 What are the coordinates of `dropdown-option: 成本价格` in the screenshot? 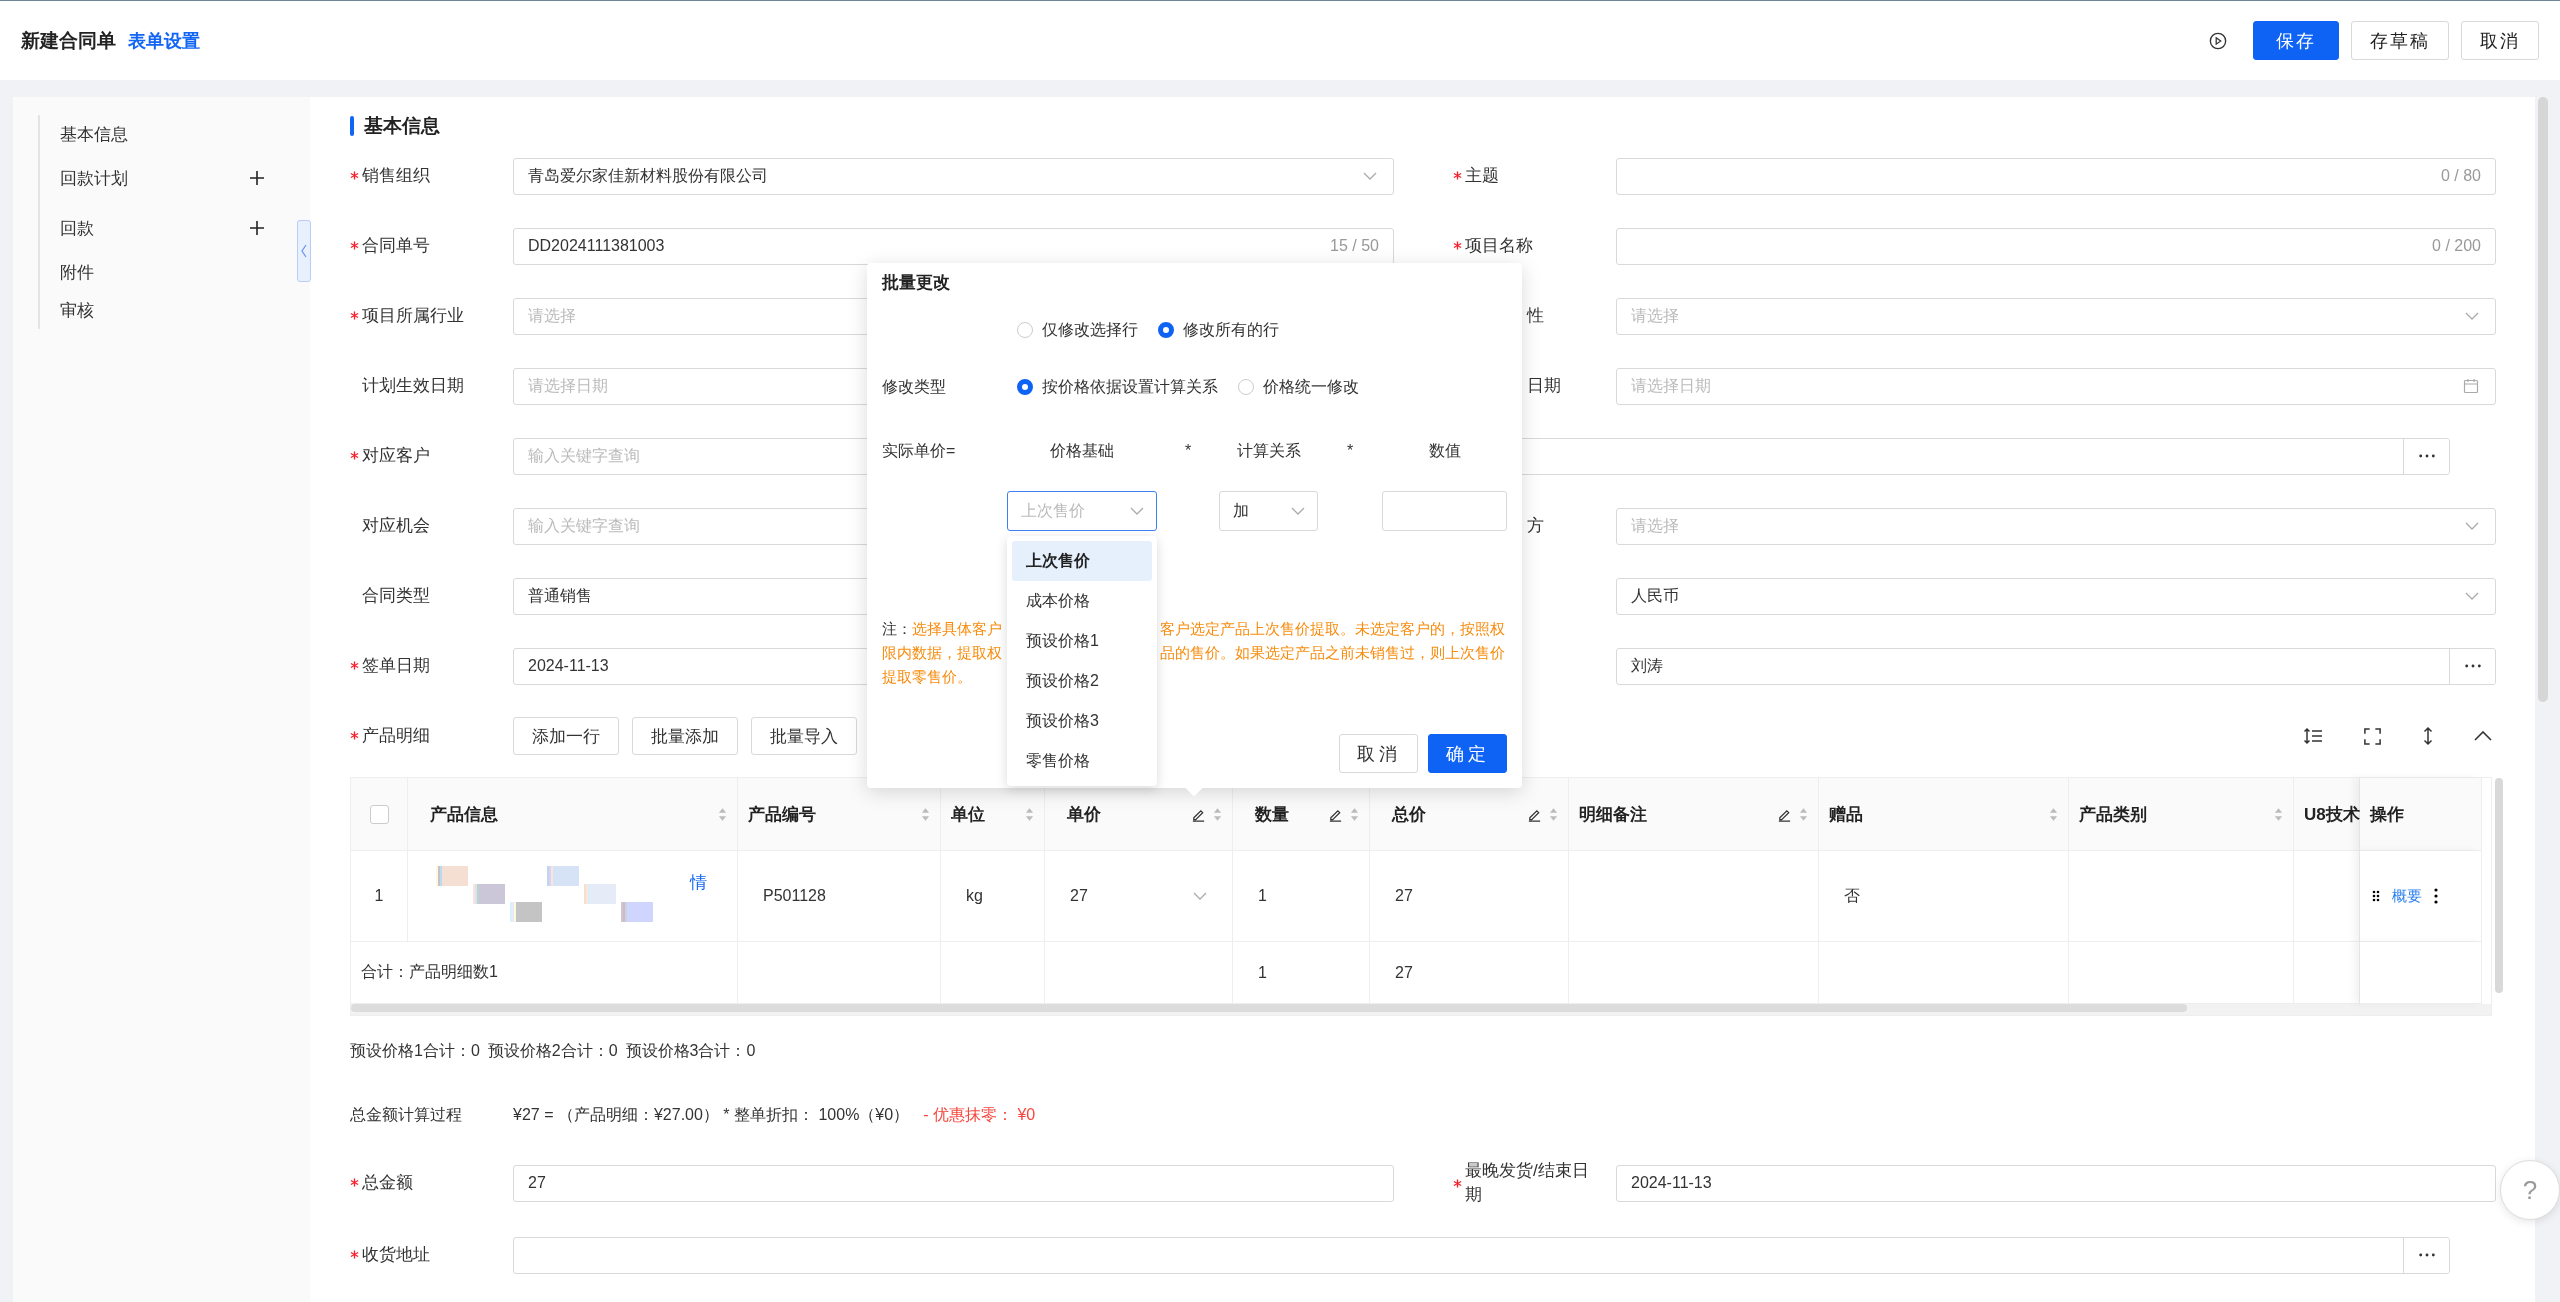 It's located at (1082, 601).